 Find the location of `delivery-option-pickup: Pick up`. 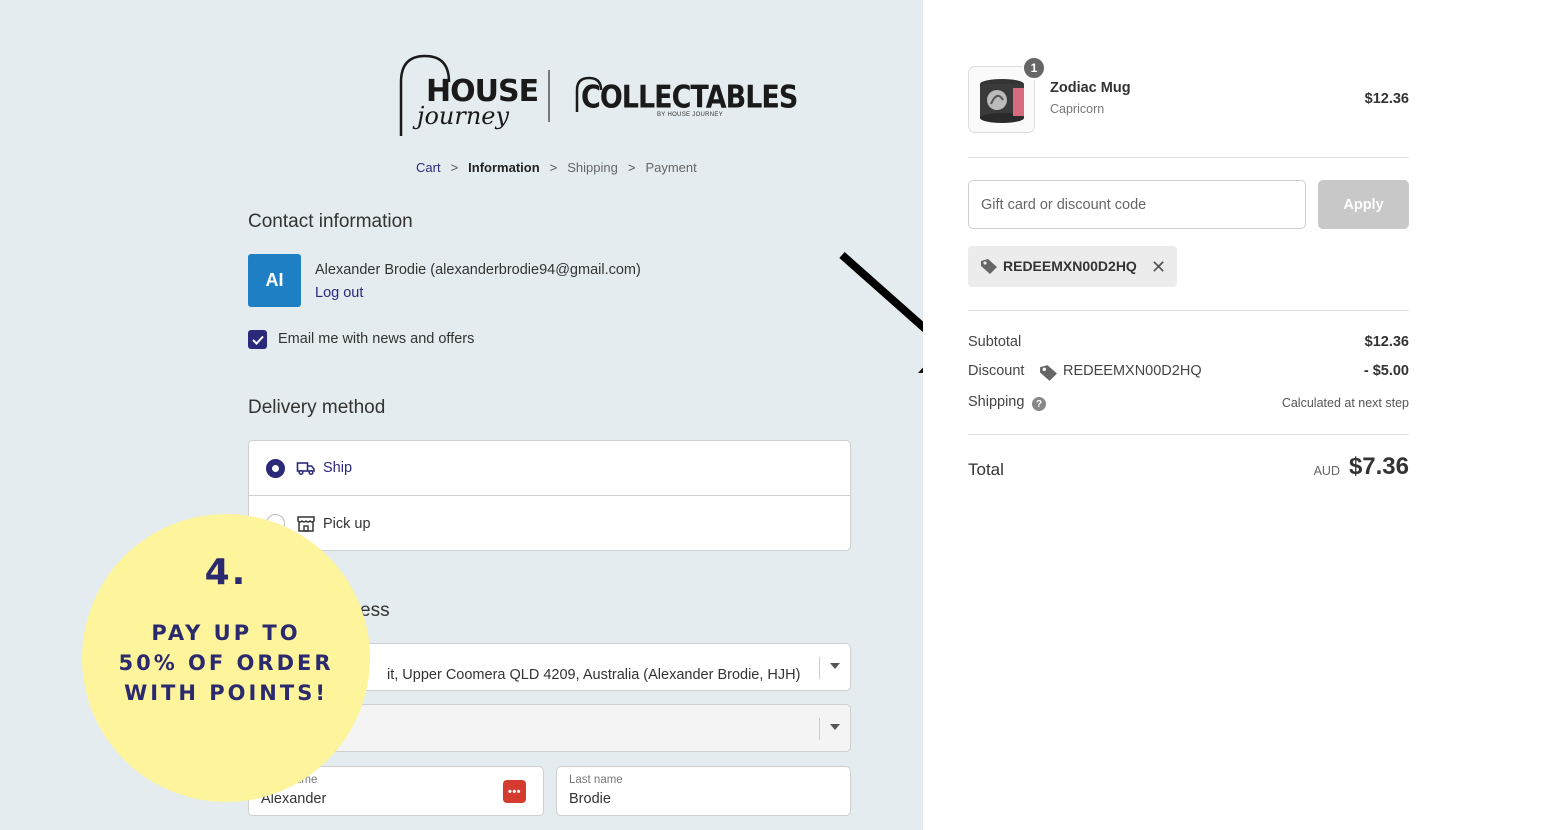

delivery-option-pickup: Pick up is located at coordinates (549, 523).